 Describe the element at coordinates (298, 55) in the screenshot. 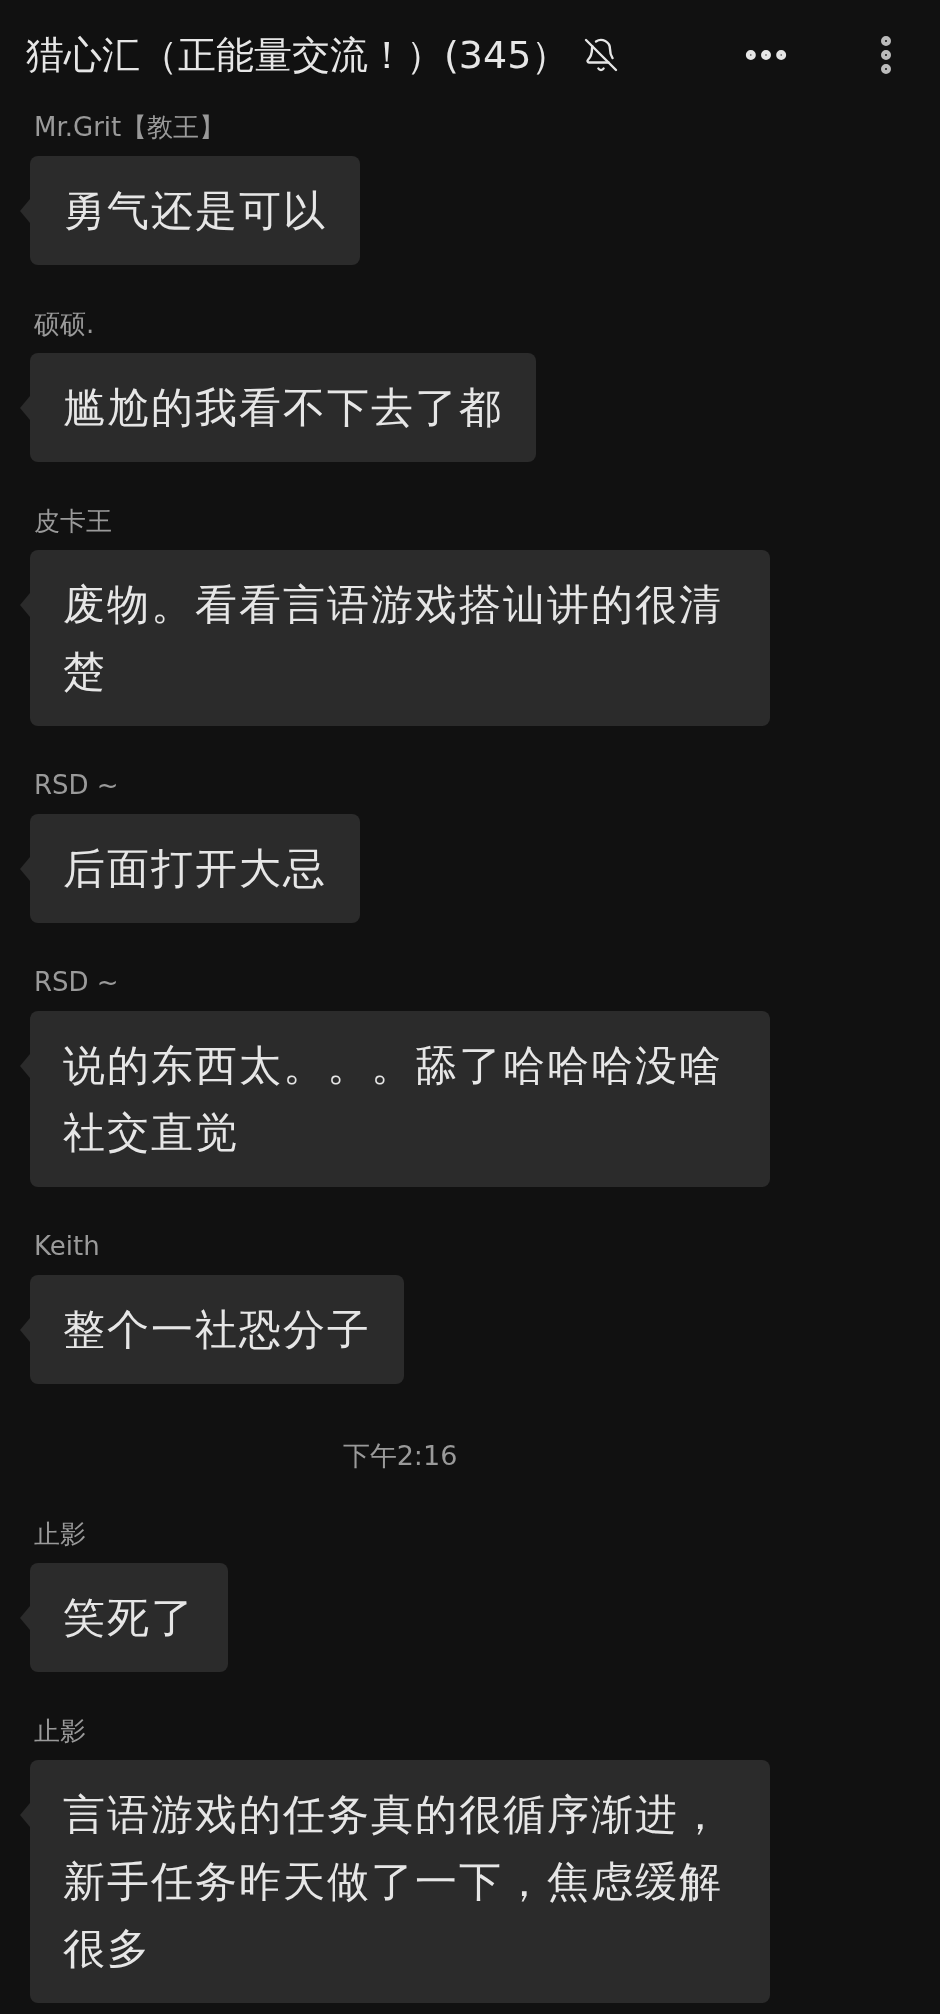

I see `chat-title: 猎心汇（正能量交流！）(345）` at that location.